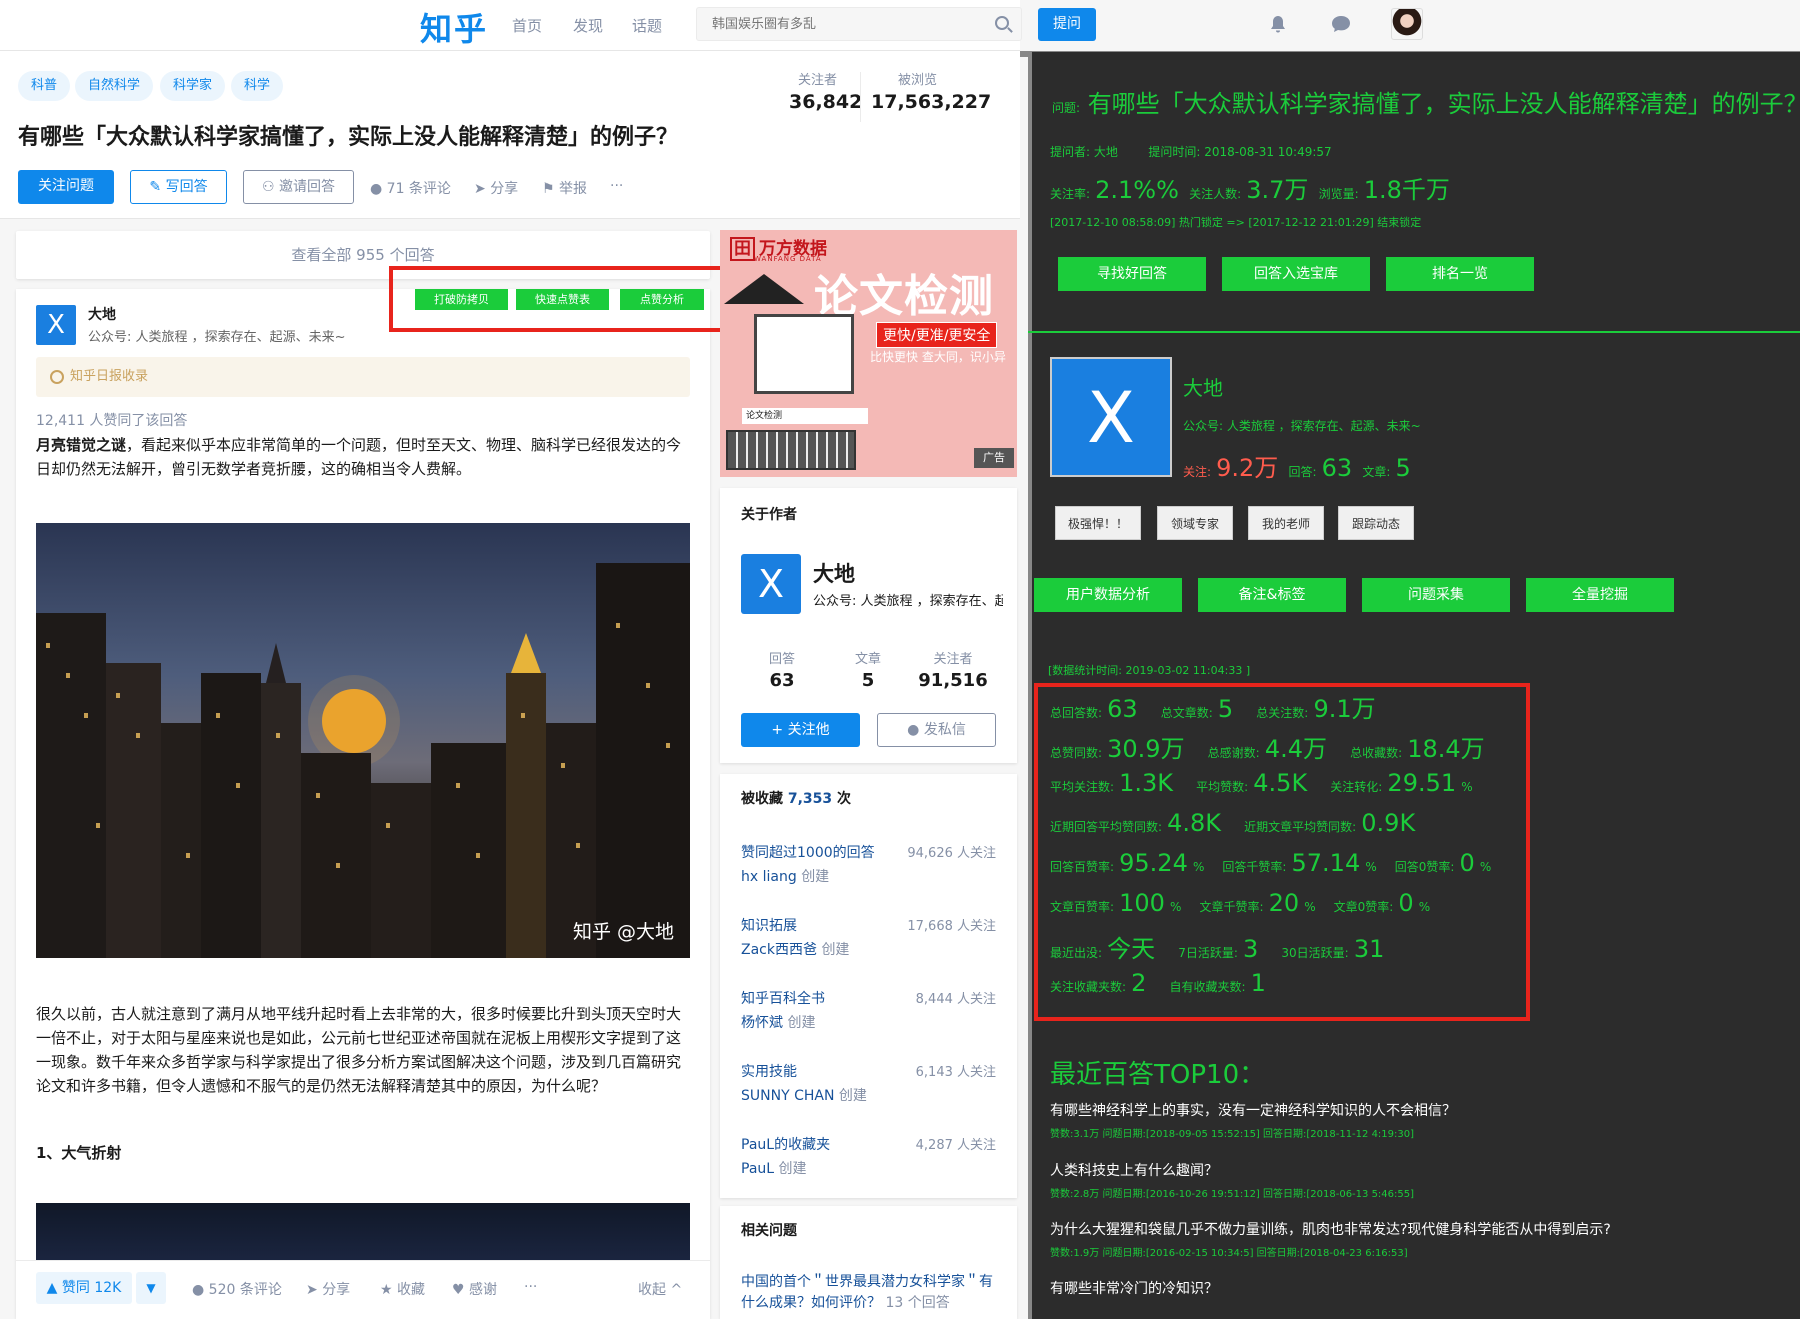 This screenshot has width=1800, height=1319. I want to click on metric-item: 文章百赞率: 100 %, so click(1115, 903).